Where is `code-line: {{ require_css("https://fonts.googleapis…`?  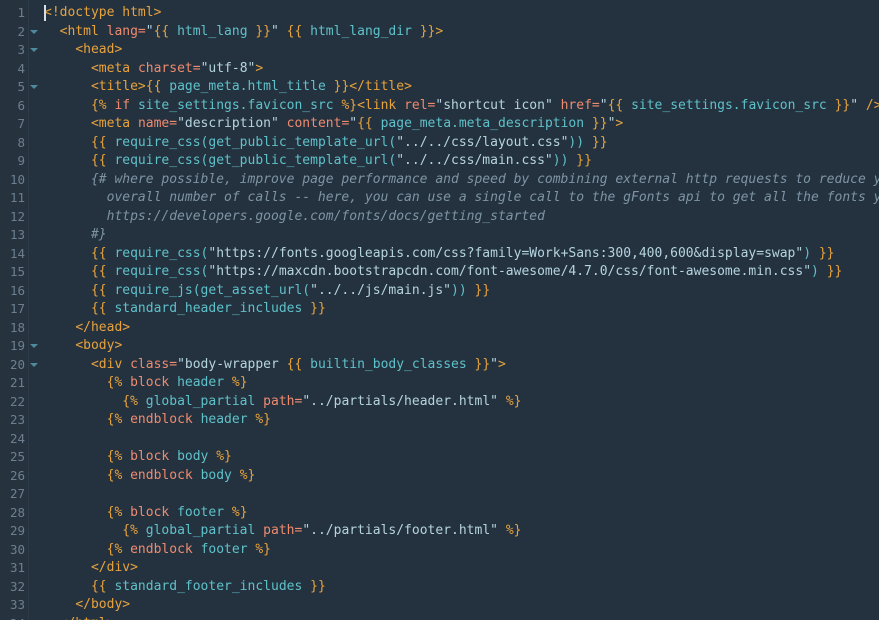 code-line: {{ require_css("https://fonts.googleapis… is located at coordinates (461, 254).